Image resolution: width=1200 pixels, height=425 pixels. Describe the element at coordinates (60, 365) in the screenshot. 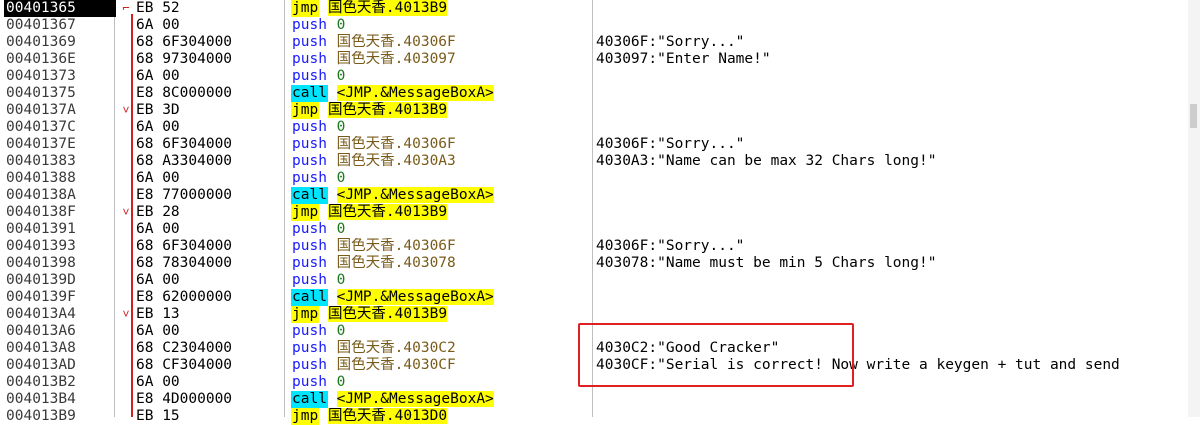

I see `address-cell: 004013AD` at that location.